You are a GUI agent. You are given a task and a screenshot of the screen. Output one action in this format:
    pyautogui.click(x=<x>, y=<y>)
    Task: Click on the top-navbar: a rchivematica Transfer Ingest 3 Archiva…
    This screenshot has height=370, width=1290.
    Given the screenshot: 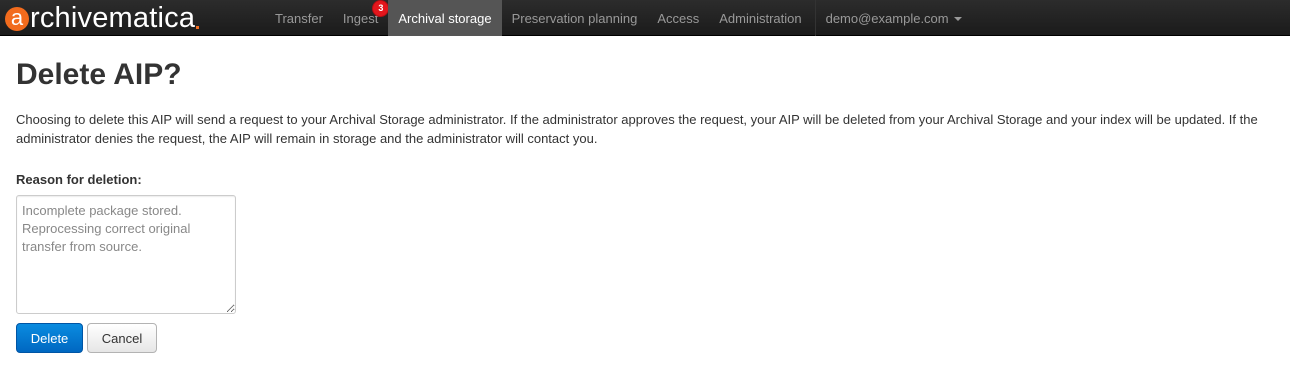 What is the action you would take?
    pyautogui.click(x=645, y=18)
    